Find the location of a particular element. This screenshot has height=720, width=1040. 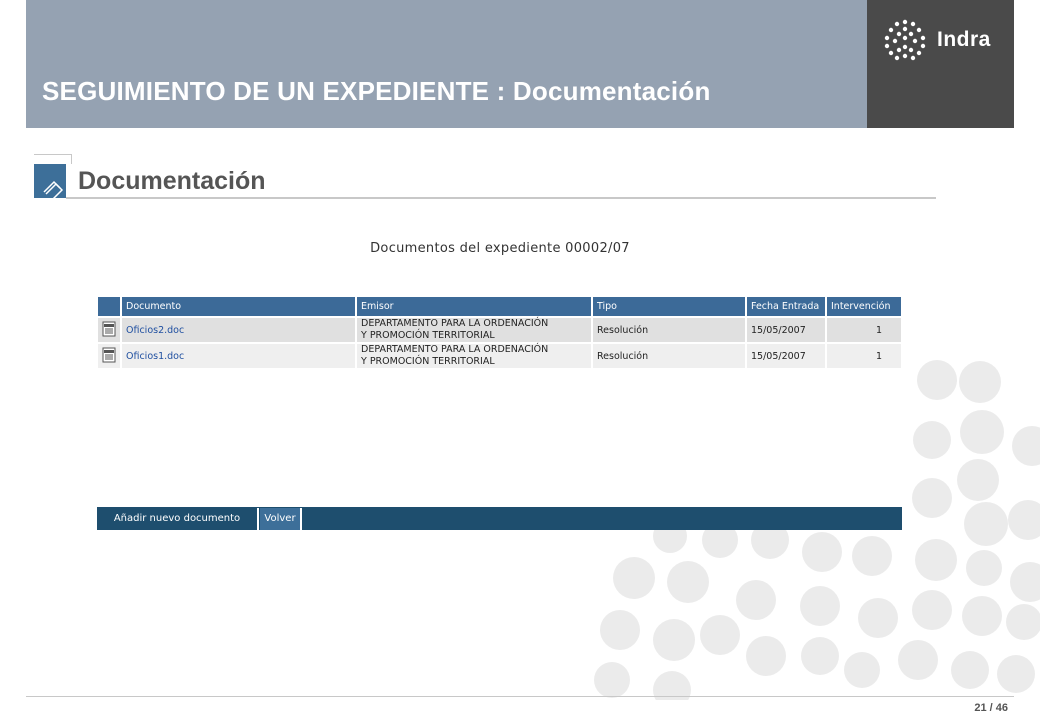

header-band is located at coordinates (446, 64).